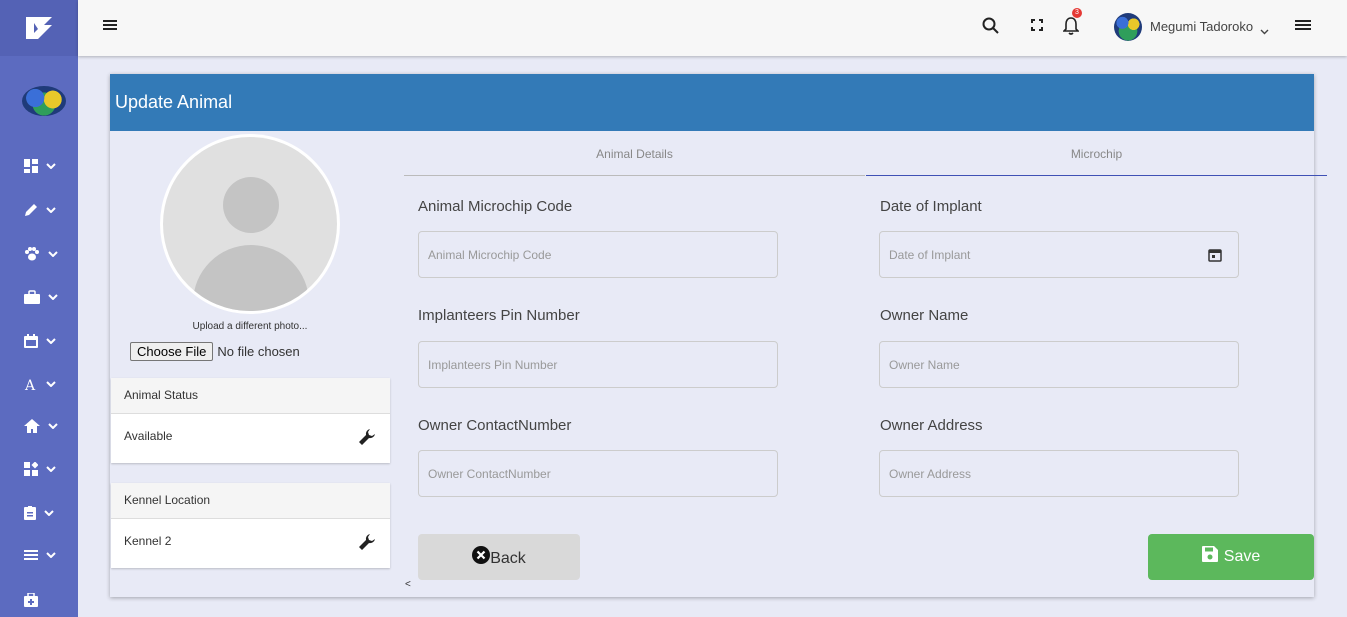 This screenshot has width=1347, height=617. What do you see at coordinates (1071, 28) in the screenshot?
I see `bell-icon` at bounding box center [1071, 28].